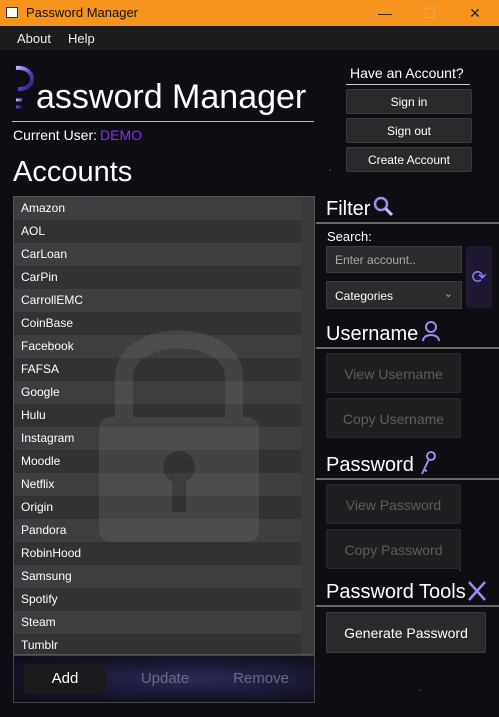 This screenshot has height=717, width=499. I want to click on list-item: Spotify, so click(157, 599).